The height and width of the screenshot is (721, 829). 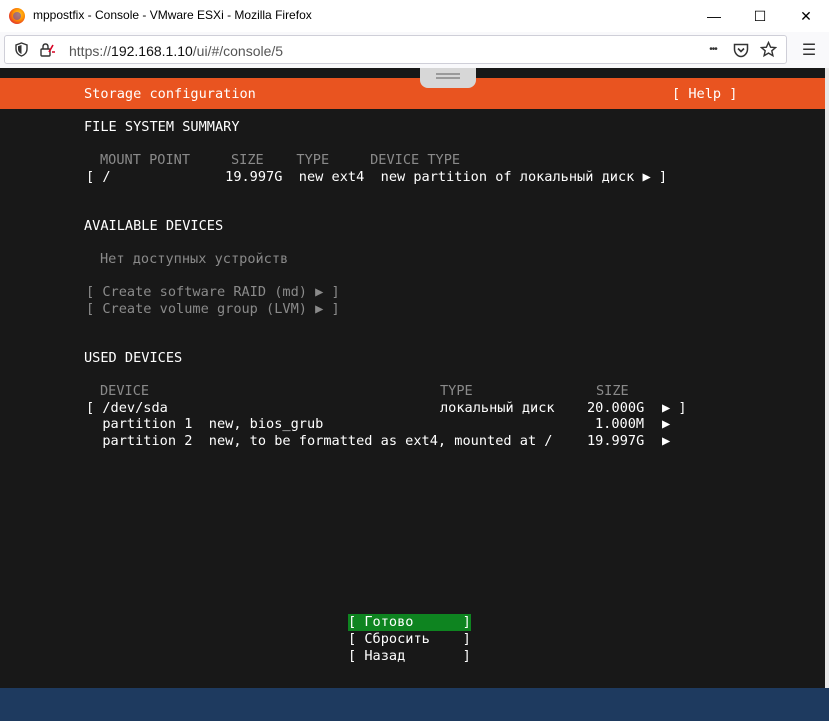 I want to click on url-text: https://192.168.1.10/ui/#/console/5, so click(x=176, y=51).